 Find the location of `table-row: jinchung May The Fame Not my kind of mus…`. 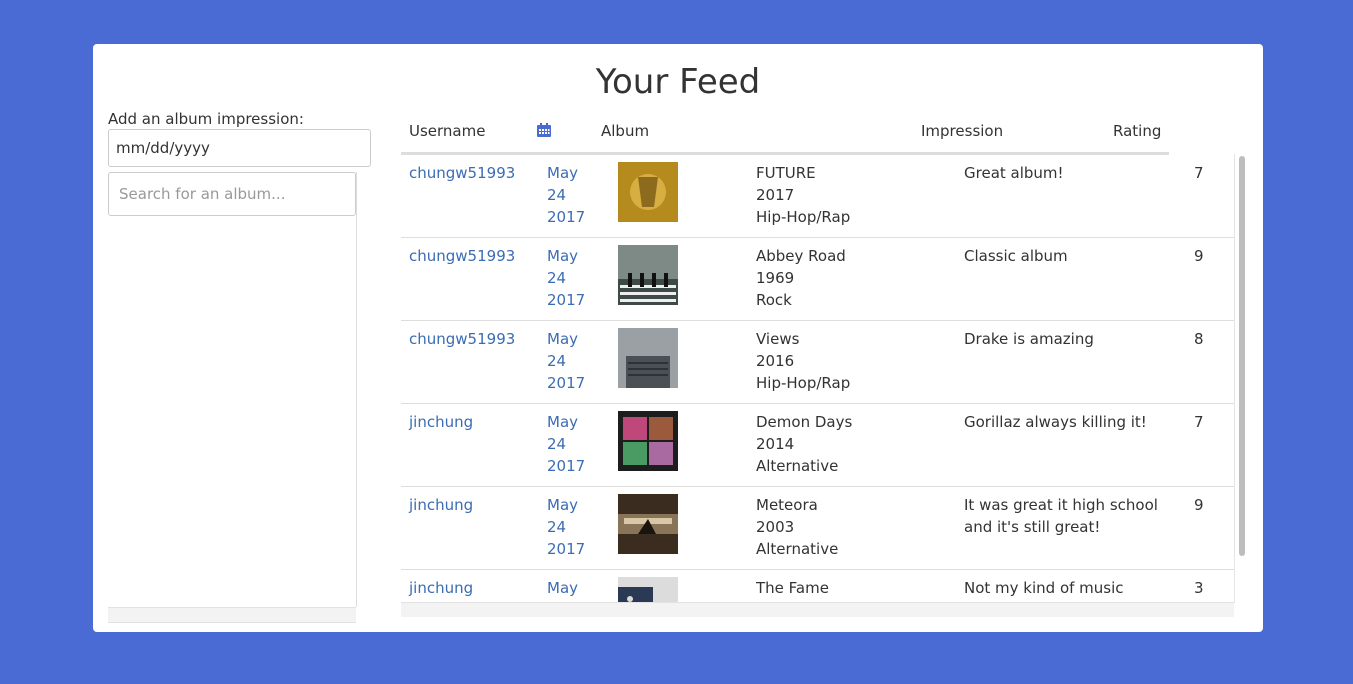

table-row: jinchung May The Fame Not my kind of mus… is located at coordinates (817, 585).